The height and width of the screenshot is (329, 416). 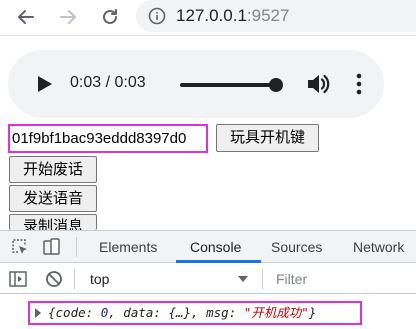 I want to click on clear-console-icon, so click(x=54, y=279).